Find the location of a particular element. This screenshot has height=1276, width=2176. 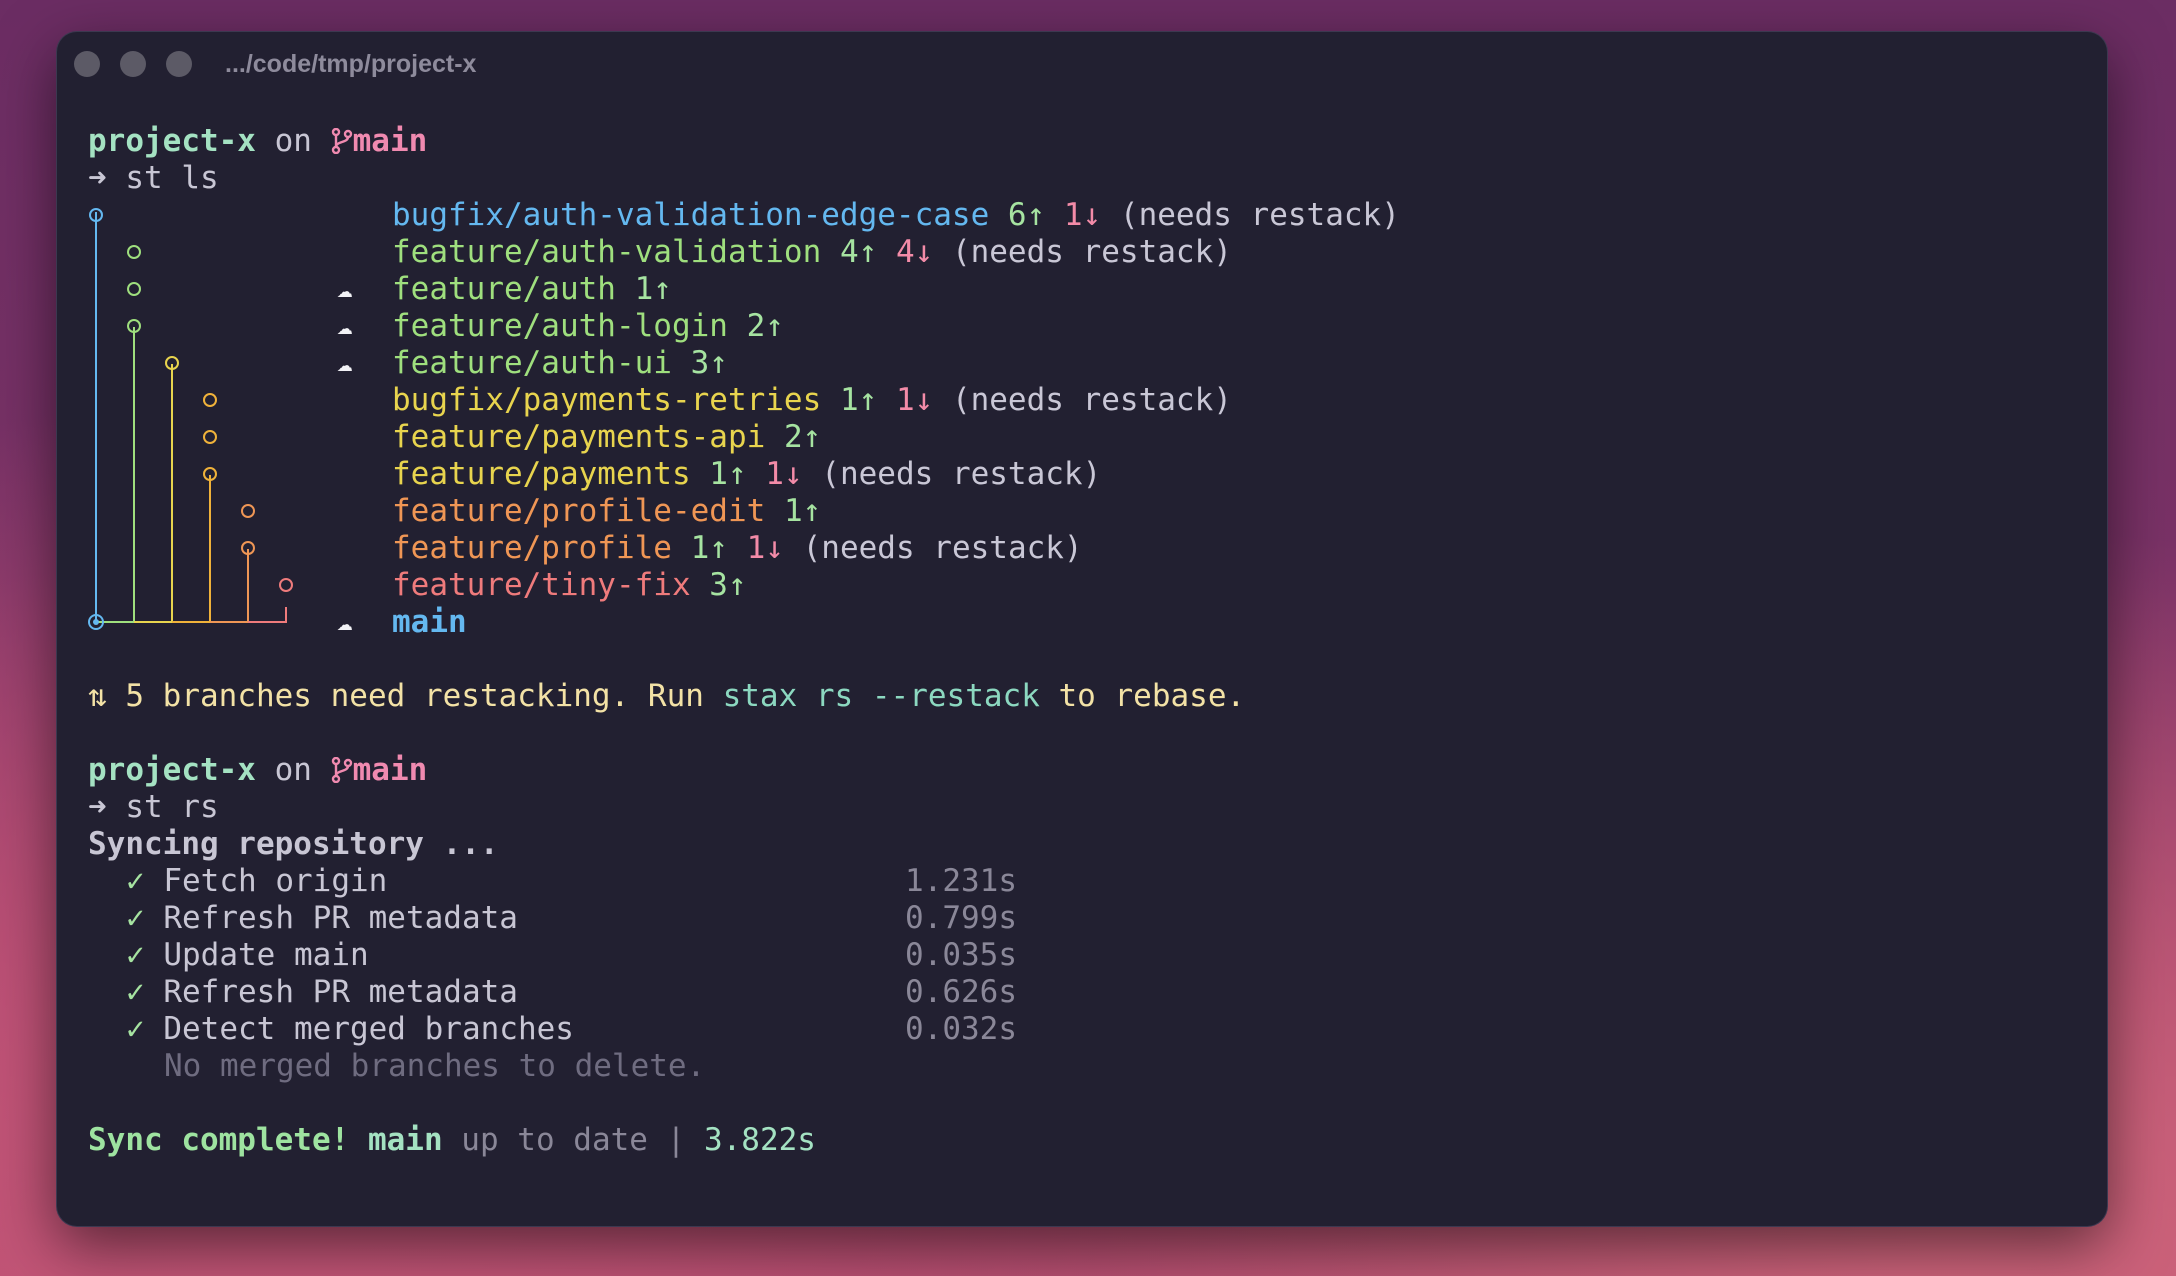

branch-name: main is located at coordinates (429, 622).